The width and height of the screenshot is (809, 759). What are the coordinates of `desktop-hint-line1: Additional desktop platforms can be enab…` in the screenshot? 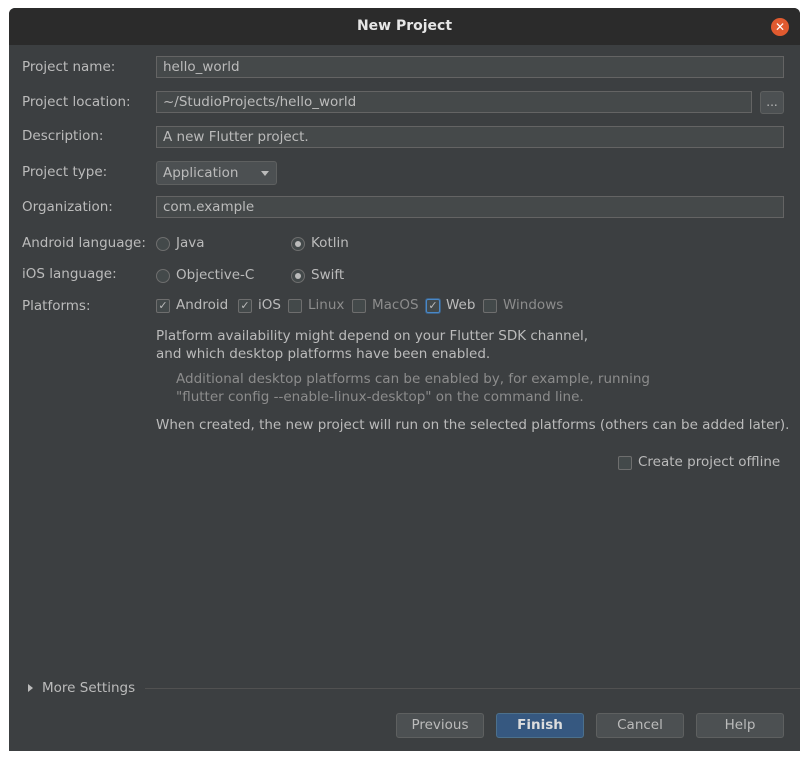 It's located at (413, 379).